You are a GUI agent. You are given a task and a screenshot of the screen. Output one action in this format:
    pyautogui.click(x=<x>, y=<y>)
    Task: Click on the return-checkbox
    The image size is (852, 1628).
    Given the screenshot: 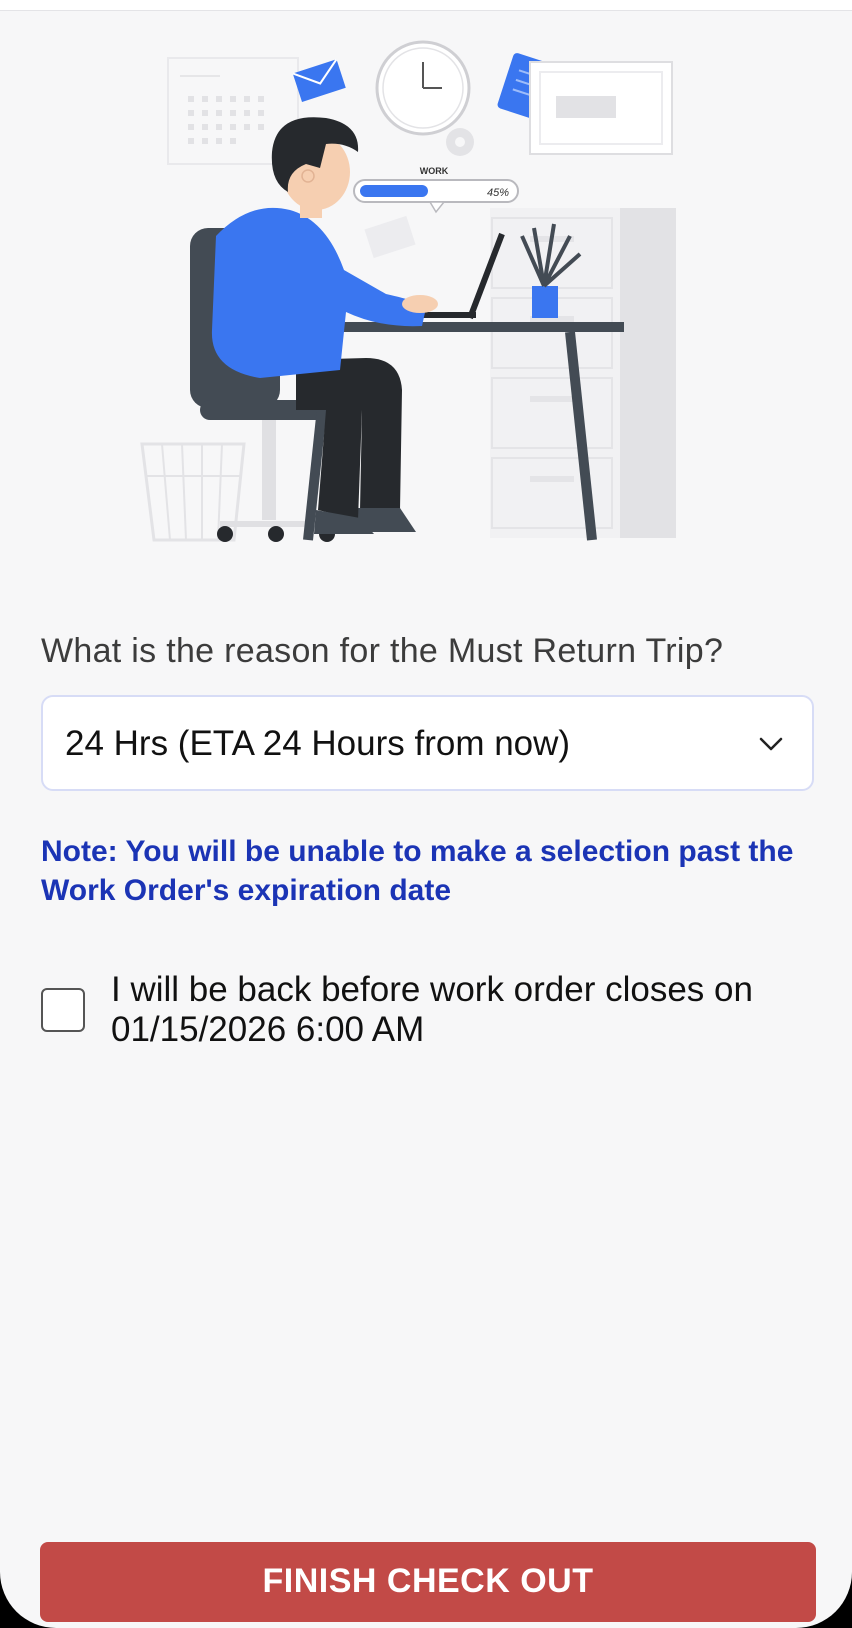 What is the action you would take?
    pyautogui.click(x=63, y=1010)
    